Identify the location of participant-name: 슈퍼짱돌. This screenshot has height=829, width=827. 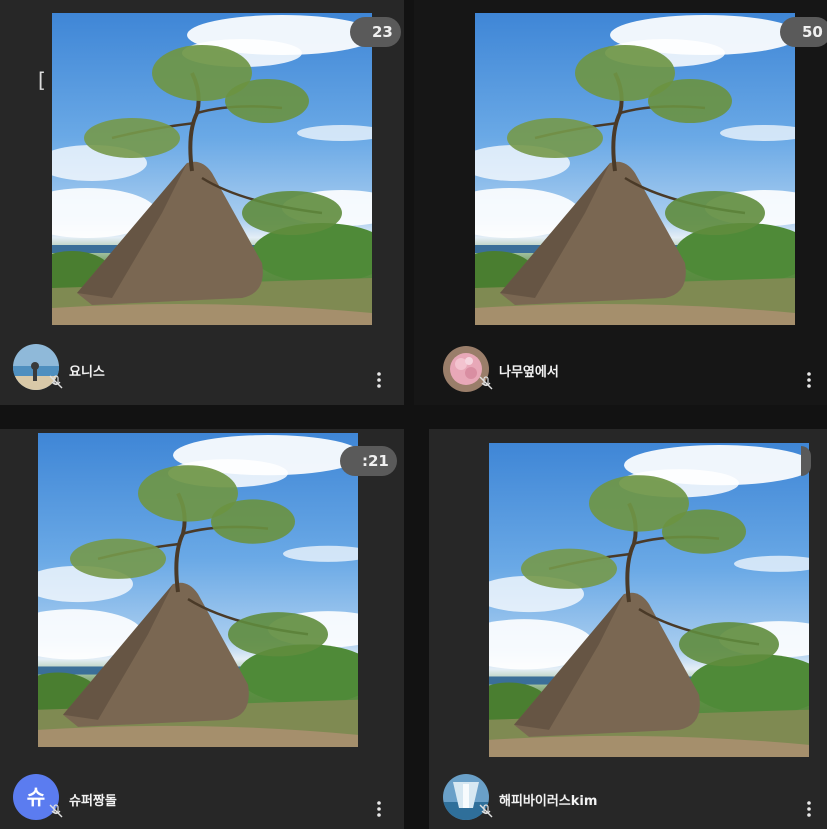
(93, 801).